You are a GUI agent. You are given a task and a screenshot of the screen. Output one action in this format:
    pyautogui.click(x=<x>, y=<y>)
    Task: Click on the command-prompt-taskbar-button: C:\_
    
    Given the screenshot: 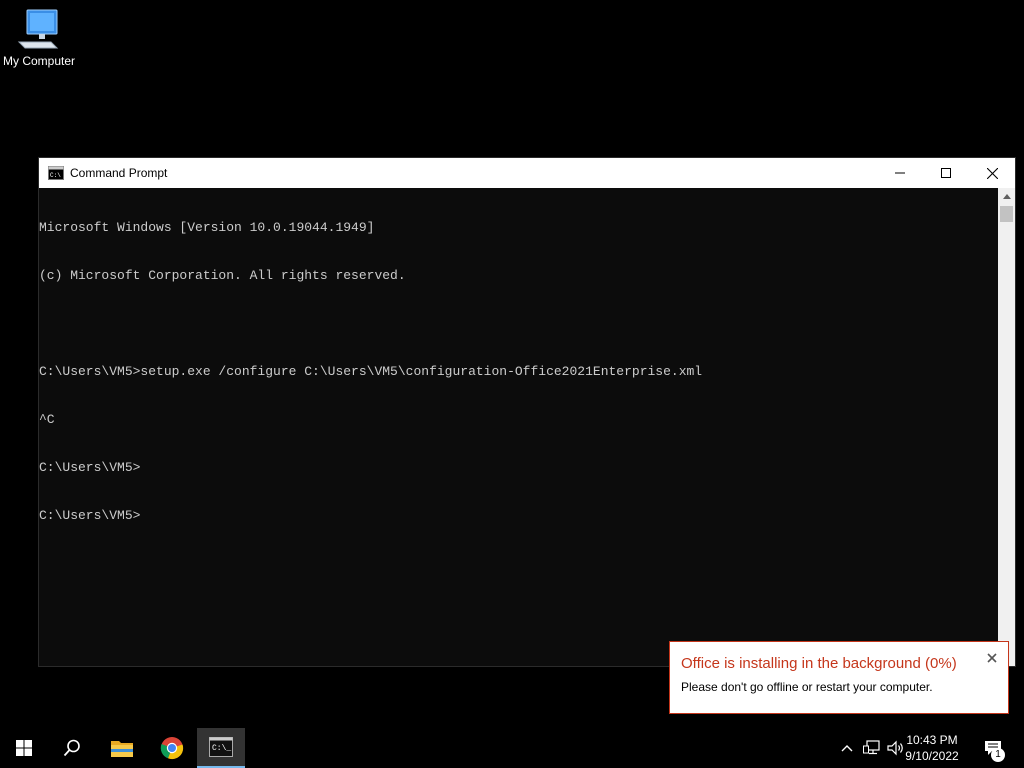 What is the action you would take?
    pyautogui.click(x=221, y=748)
    